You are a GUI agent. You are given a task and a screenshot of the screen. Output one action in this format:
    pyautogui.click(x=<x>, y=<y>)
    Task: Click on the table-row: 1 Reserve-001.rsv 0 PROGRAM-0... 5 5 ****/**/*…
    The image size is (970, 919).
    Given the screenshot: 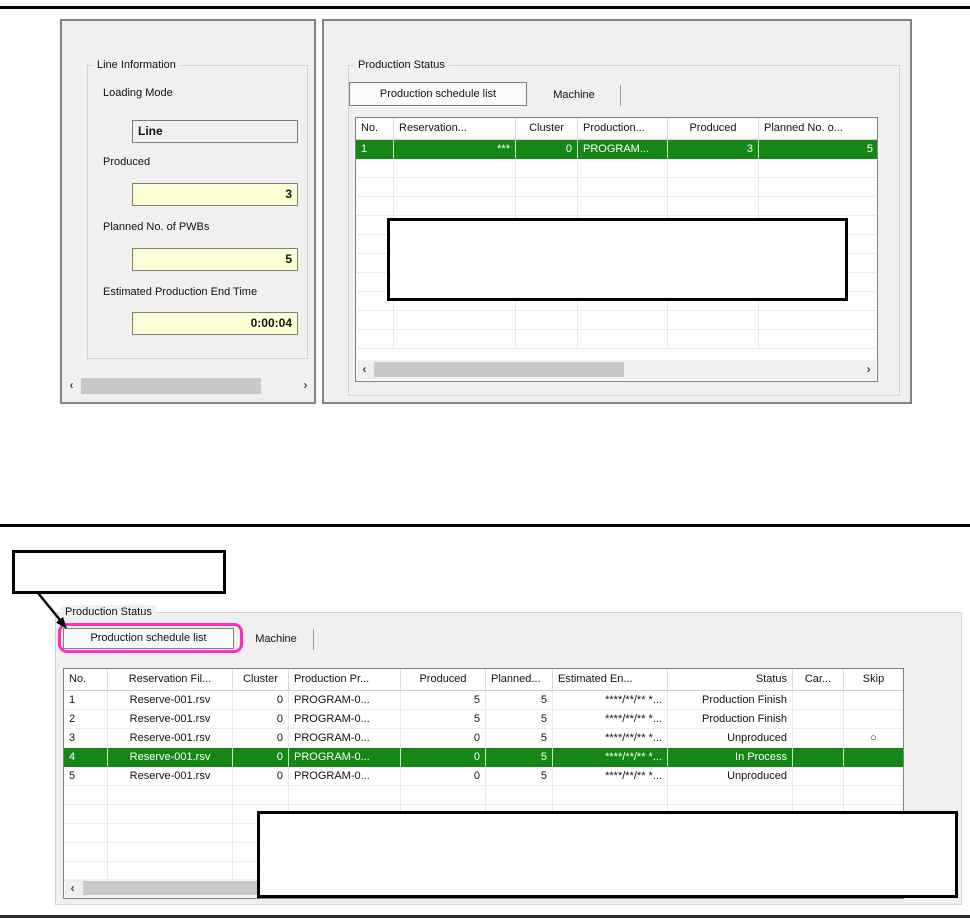 What is the action you would take?
    pyautogui.click(x=483, y=700)
    